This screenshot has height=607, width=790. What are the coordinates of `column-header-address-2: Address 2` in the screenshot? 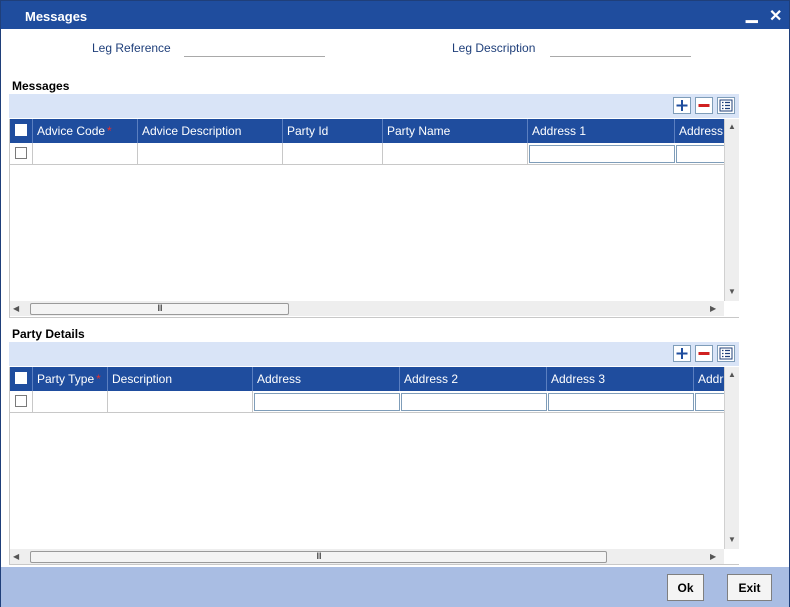 It's located at (473, 379).